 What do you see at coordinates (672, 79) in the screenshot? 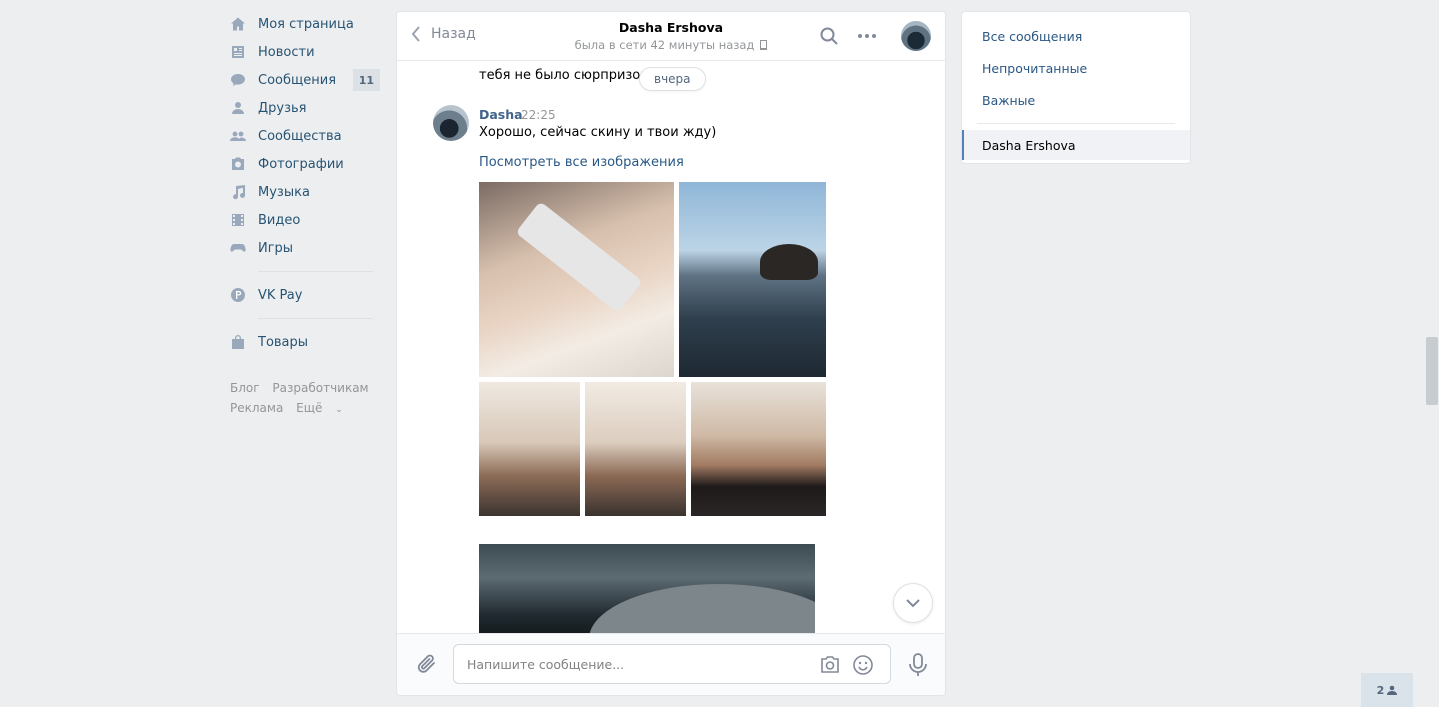
I see `date-divider: вчера` at bounding box center [672, 79].